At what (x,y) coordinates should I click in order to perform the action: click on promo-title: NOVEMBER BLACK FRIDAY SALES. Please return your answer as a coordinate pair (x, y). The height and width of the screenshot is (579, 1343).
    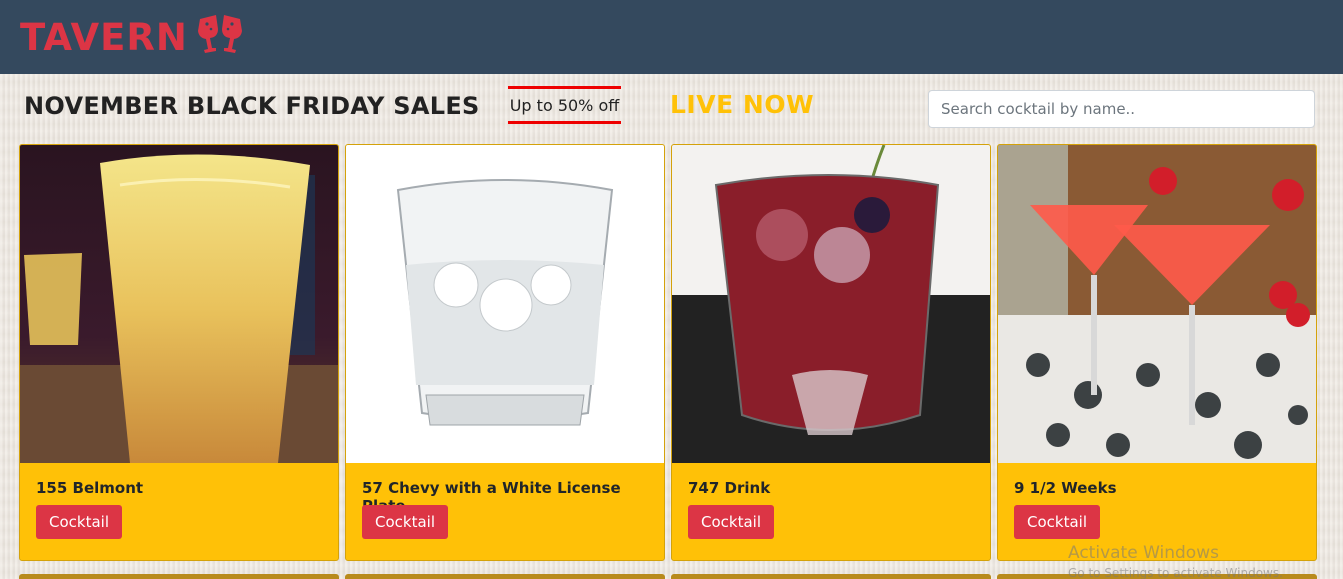
    Looking at the image, I should click on (252, 106).